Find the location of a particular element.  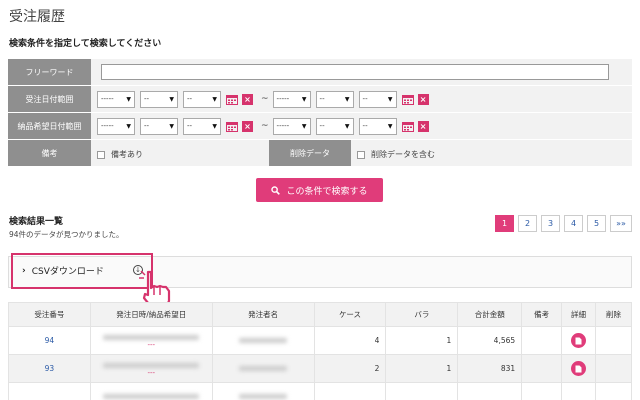

delivery-to-year-select: ----- ▼ is located at coordinates (291, 126).